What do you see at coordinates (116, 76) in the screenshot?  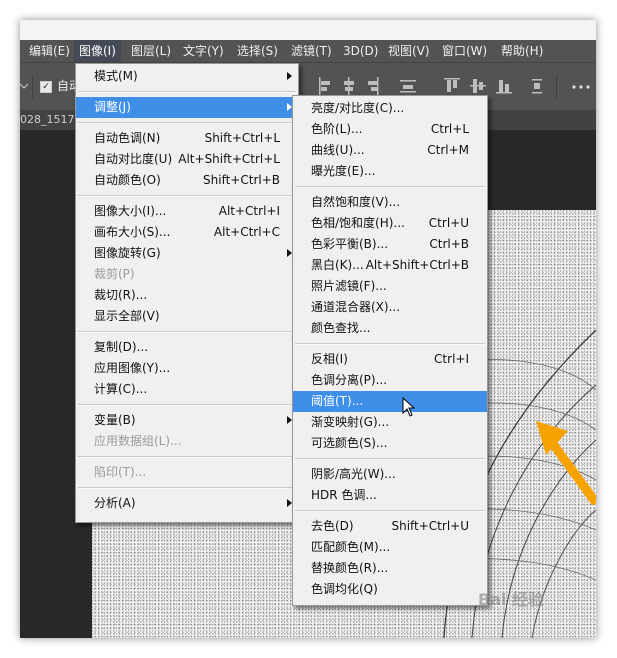 I see `menu-item-label: 模式(M)` at bounding box center [116, 76].